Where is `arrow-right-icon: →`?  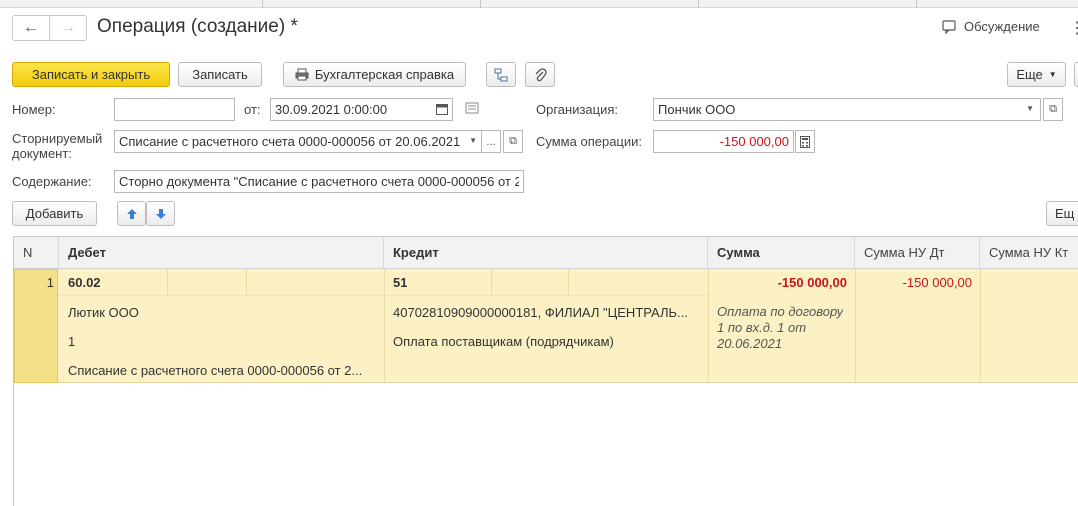 arrow-right-icon: → is located at coordinates (68, 27).